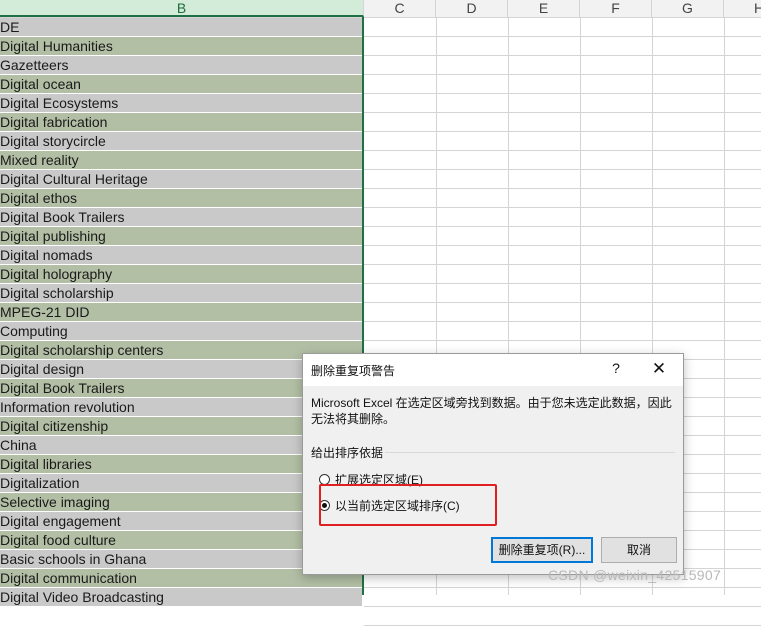  Describe the element at coordinates (181, 597) in the screenshot. I see `cell-b-row: Digital Video Broadcasting` at that location.